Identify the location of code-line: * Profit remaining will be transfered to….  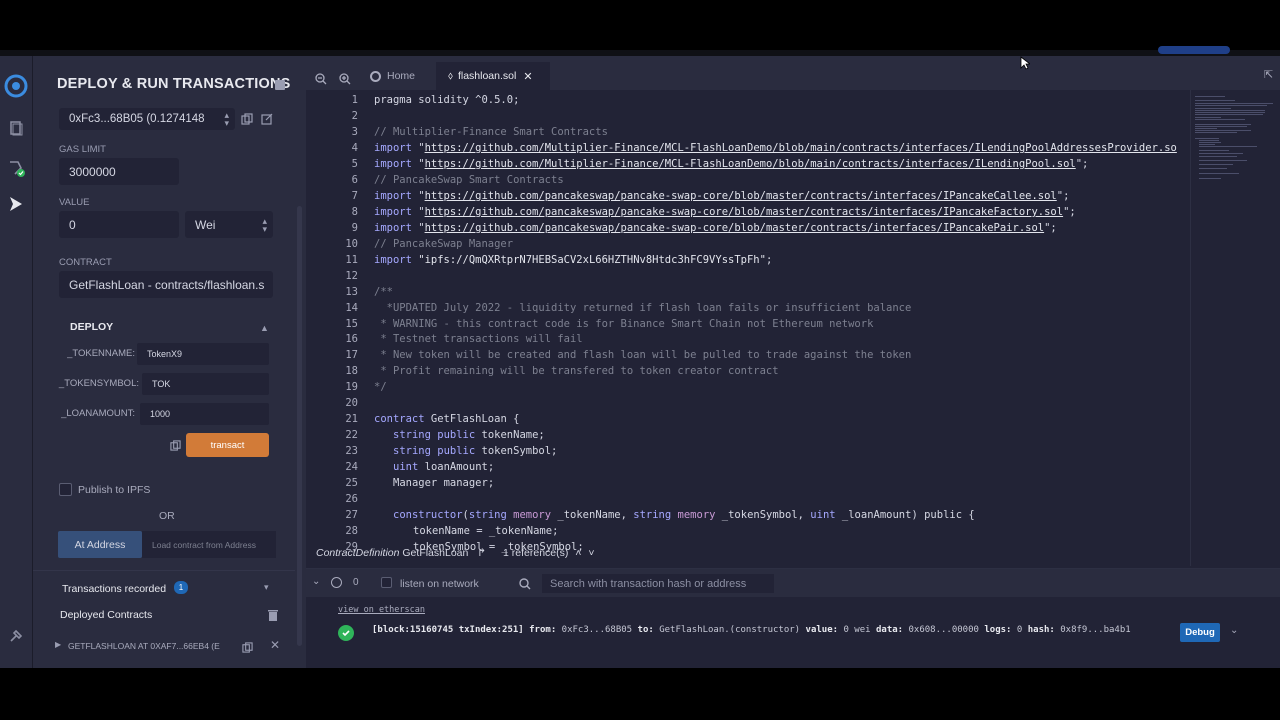
(576, 371).